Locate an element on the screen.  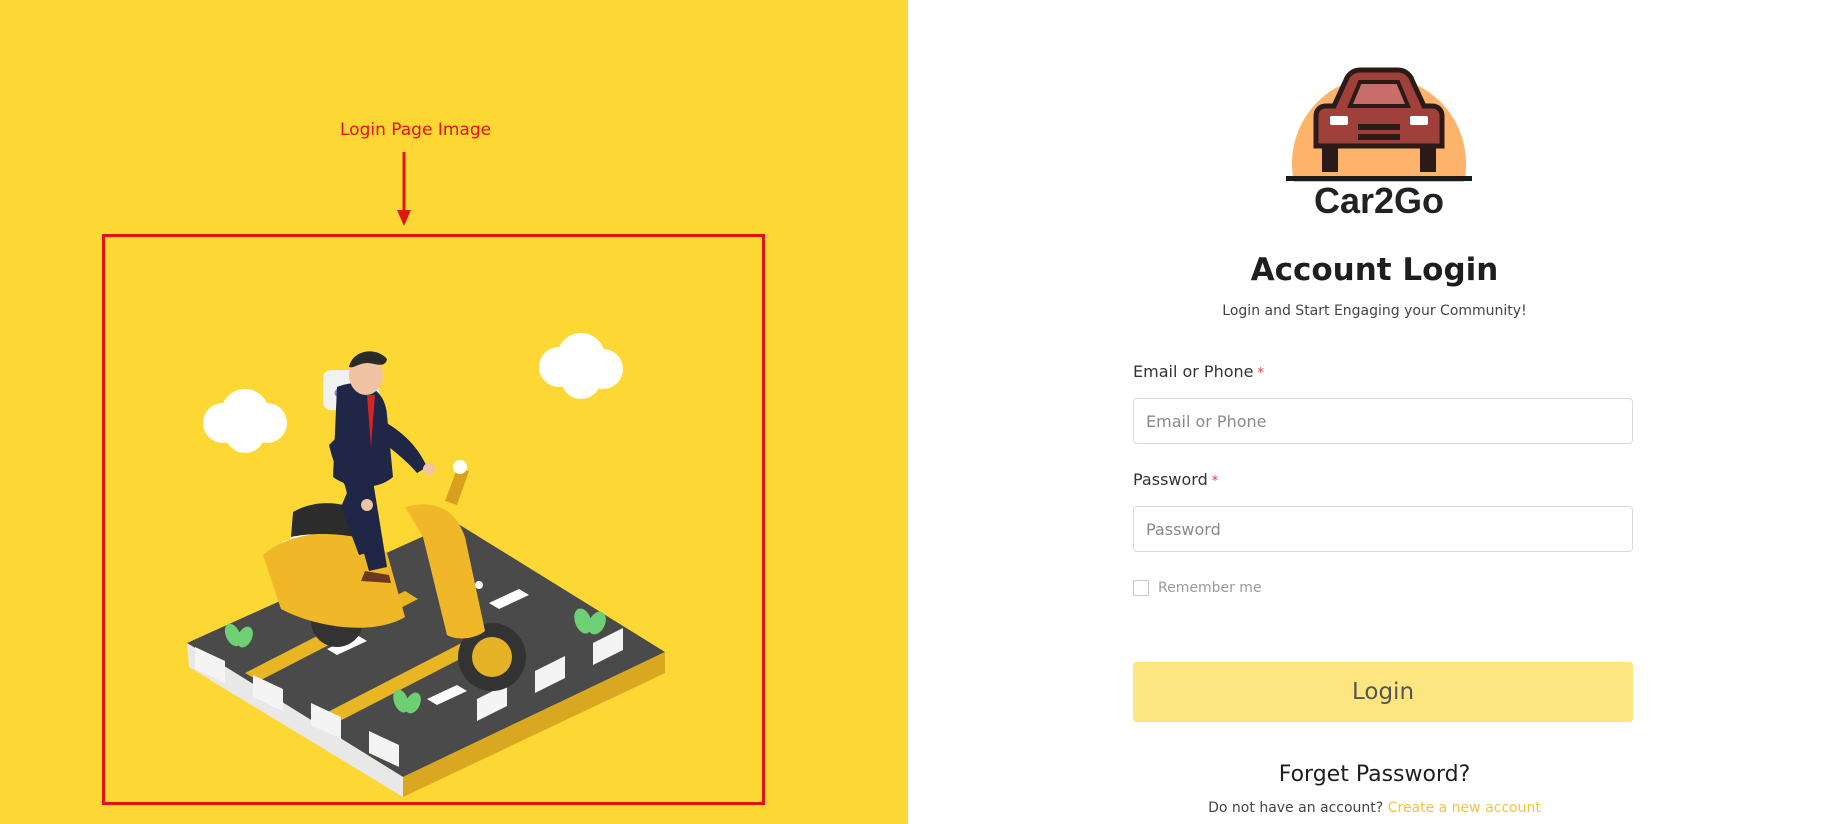
remember-me-row: Remember me is located at coordinates (1197, 588).